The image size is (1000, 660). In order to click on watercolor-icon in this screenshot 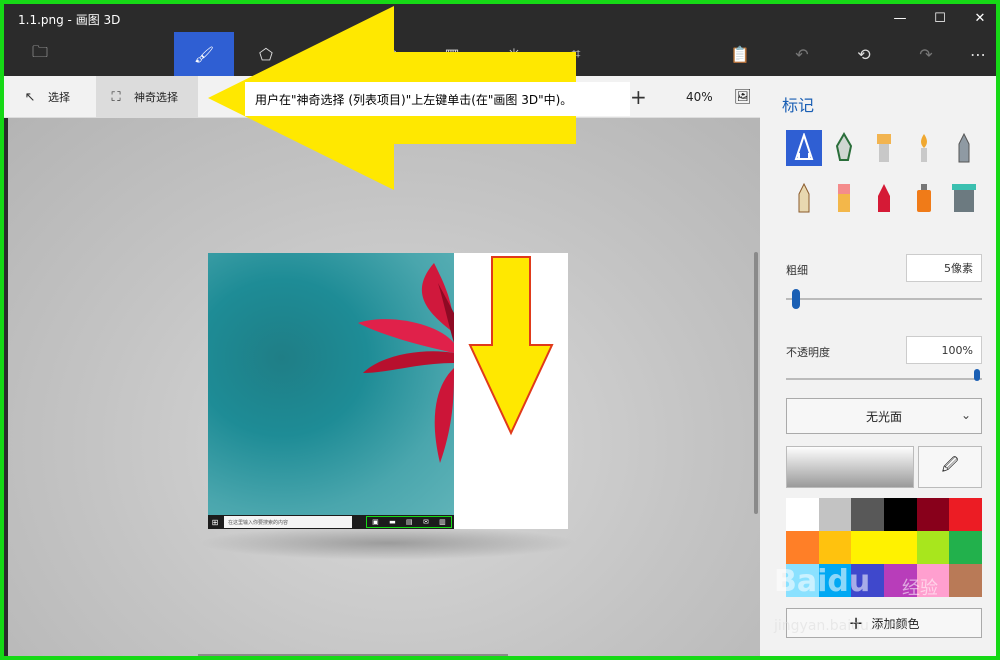, I will do `click(924, 148)`.